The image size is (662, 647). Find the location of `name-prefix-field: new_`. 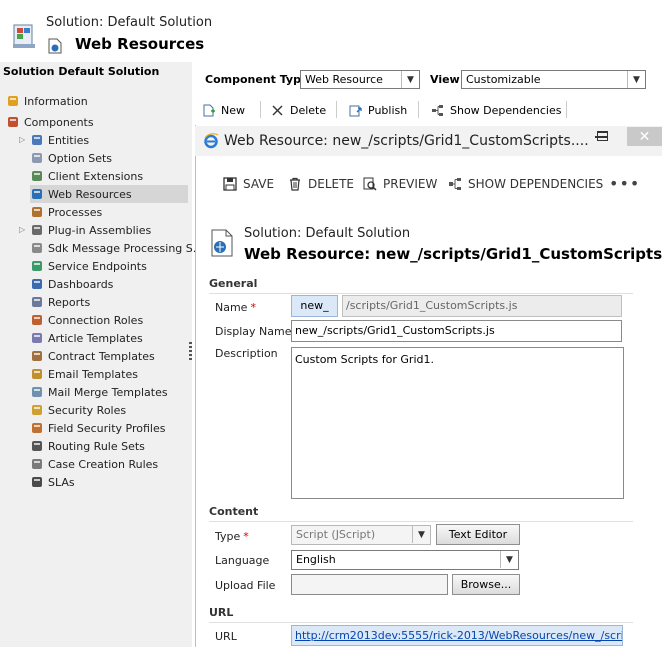

name-prefix-field: new_ is located at coordinates (314, 306).